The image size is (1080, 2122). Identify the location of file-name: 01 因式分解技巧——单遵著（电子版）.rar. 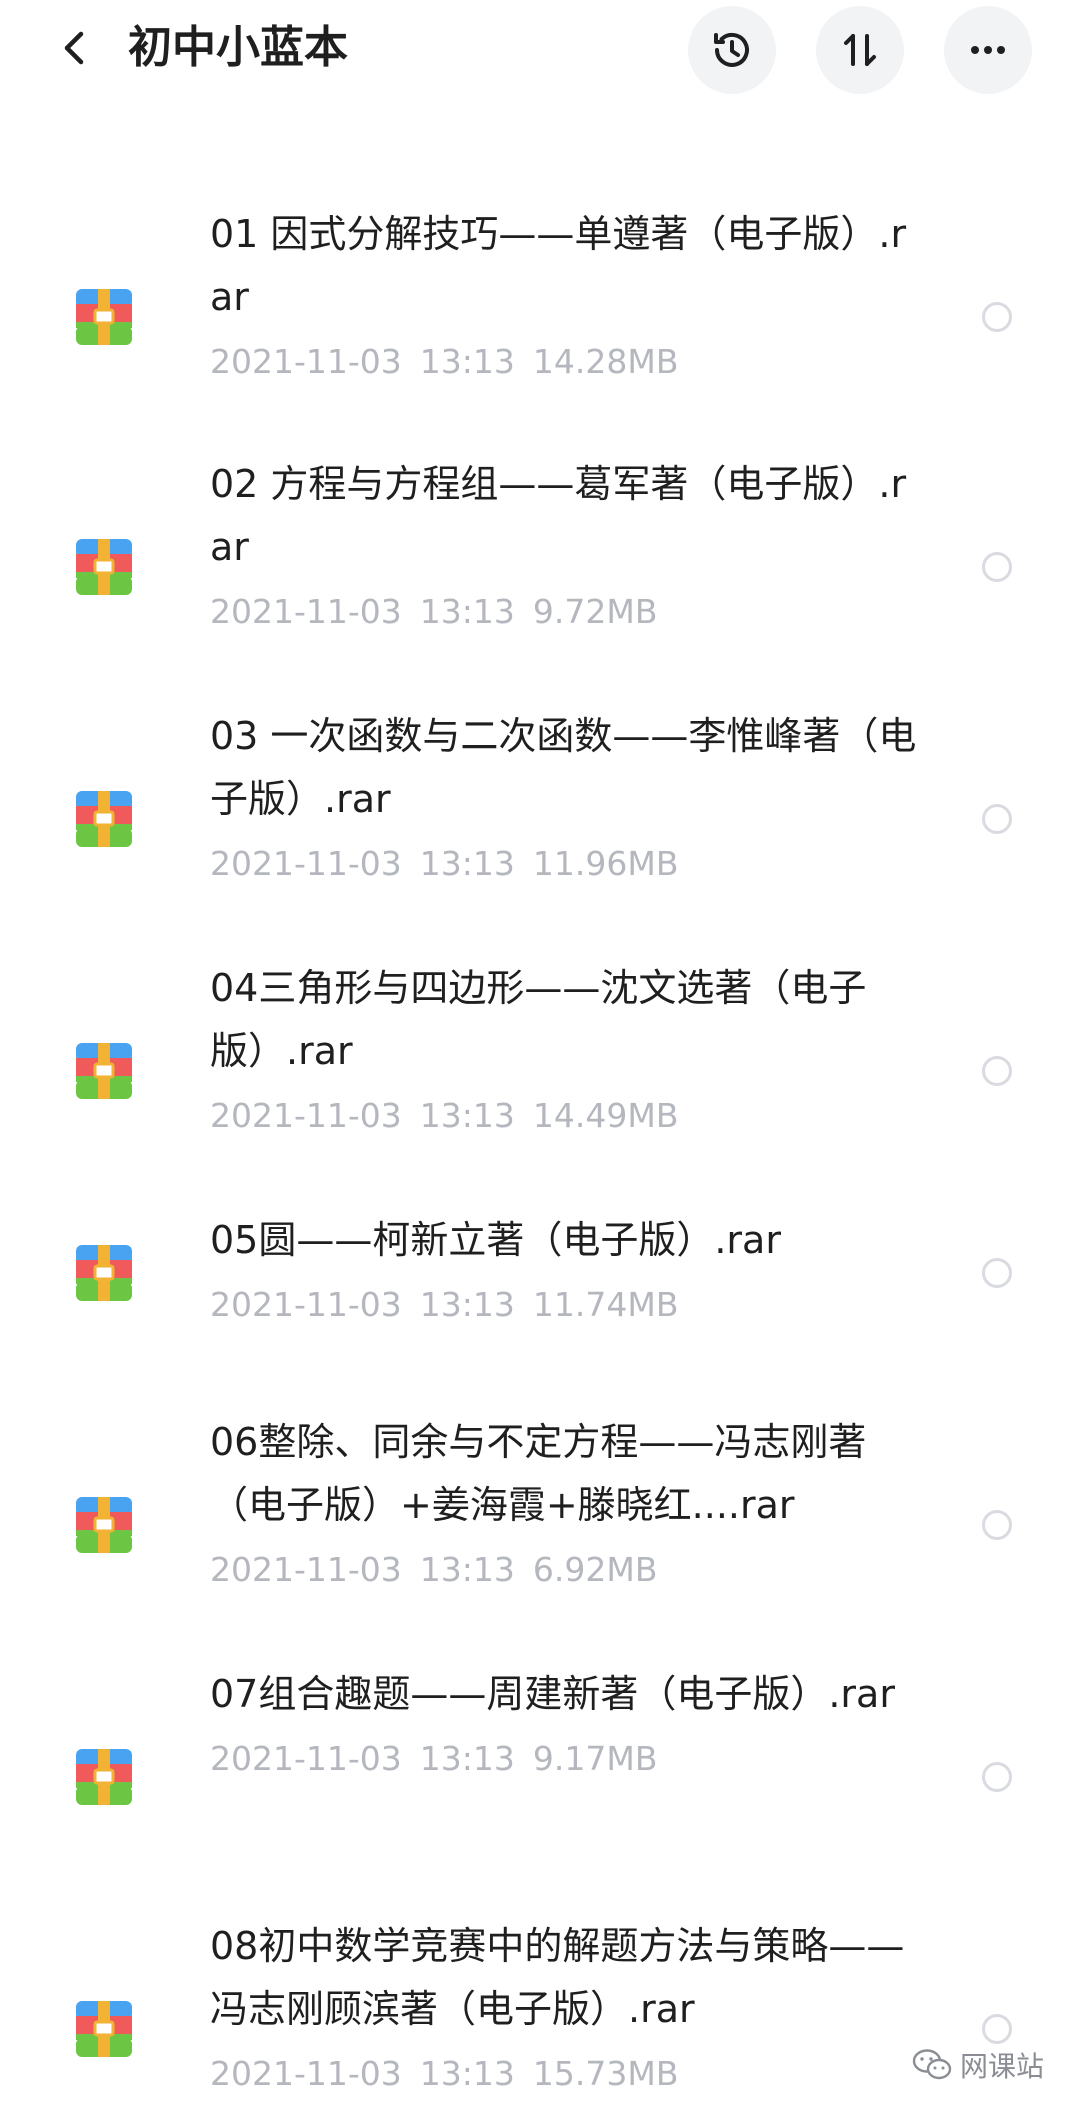
(558, 265).